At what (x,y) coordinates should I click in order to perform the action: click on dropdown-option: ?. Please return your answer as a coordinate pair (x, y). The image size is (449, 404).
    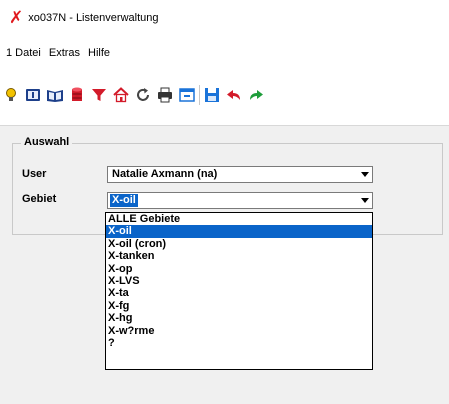
    Looking at the image, I should click on (239, 343).